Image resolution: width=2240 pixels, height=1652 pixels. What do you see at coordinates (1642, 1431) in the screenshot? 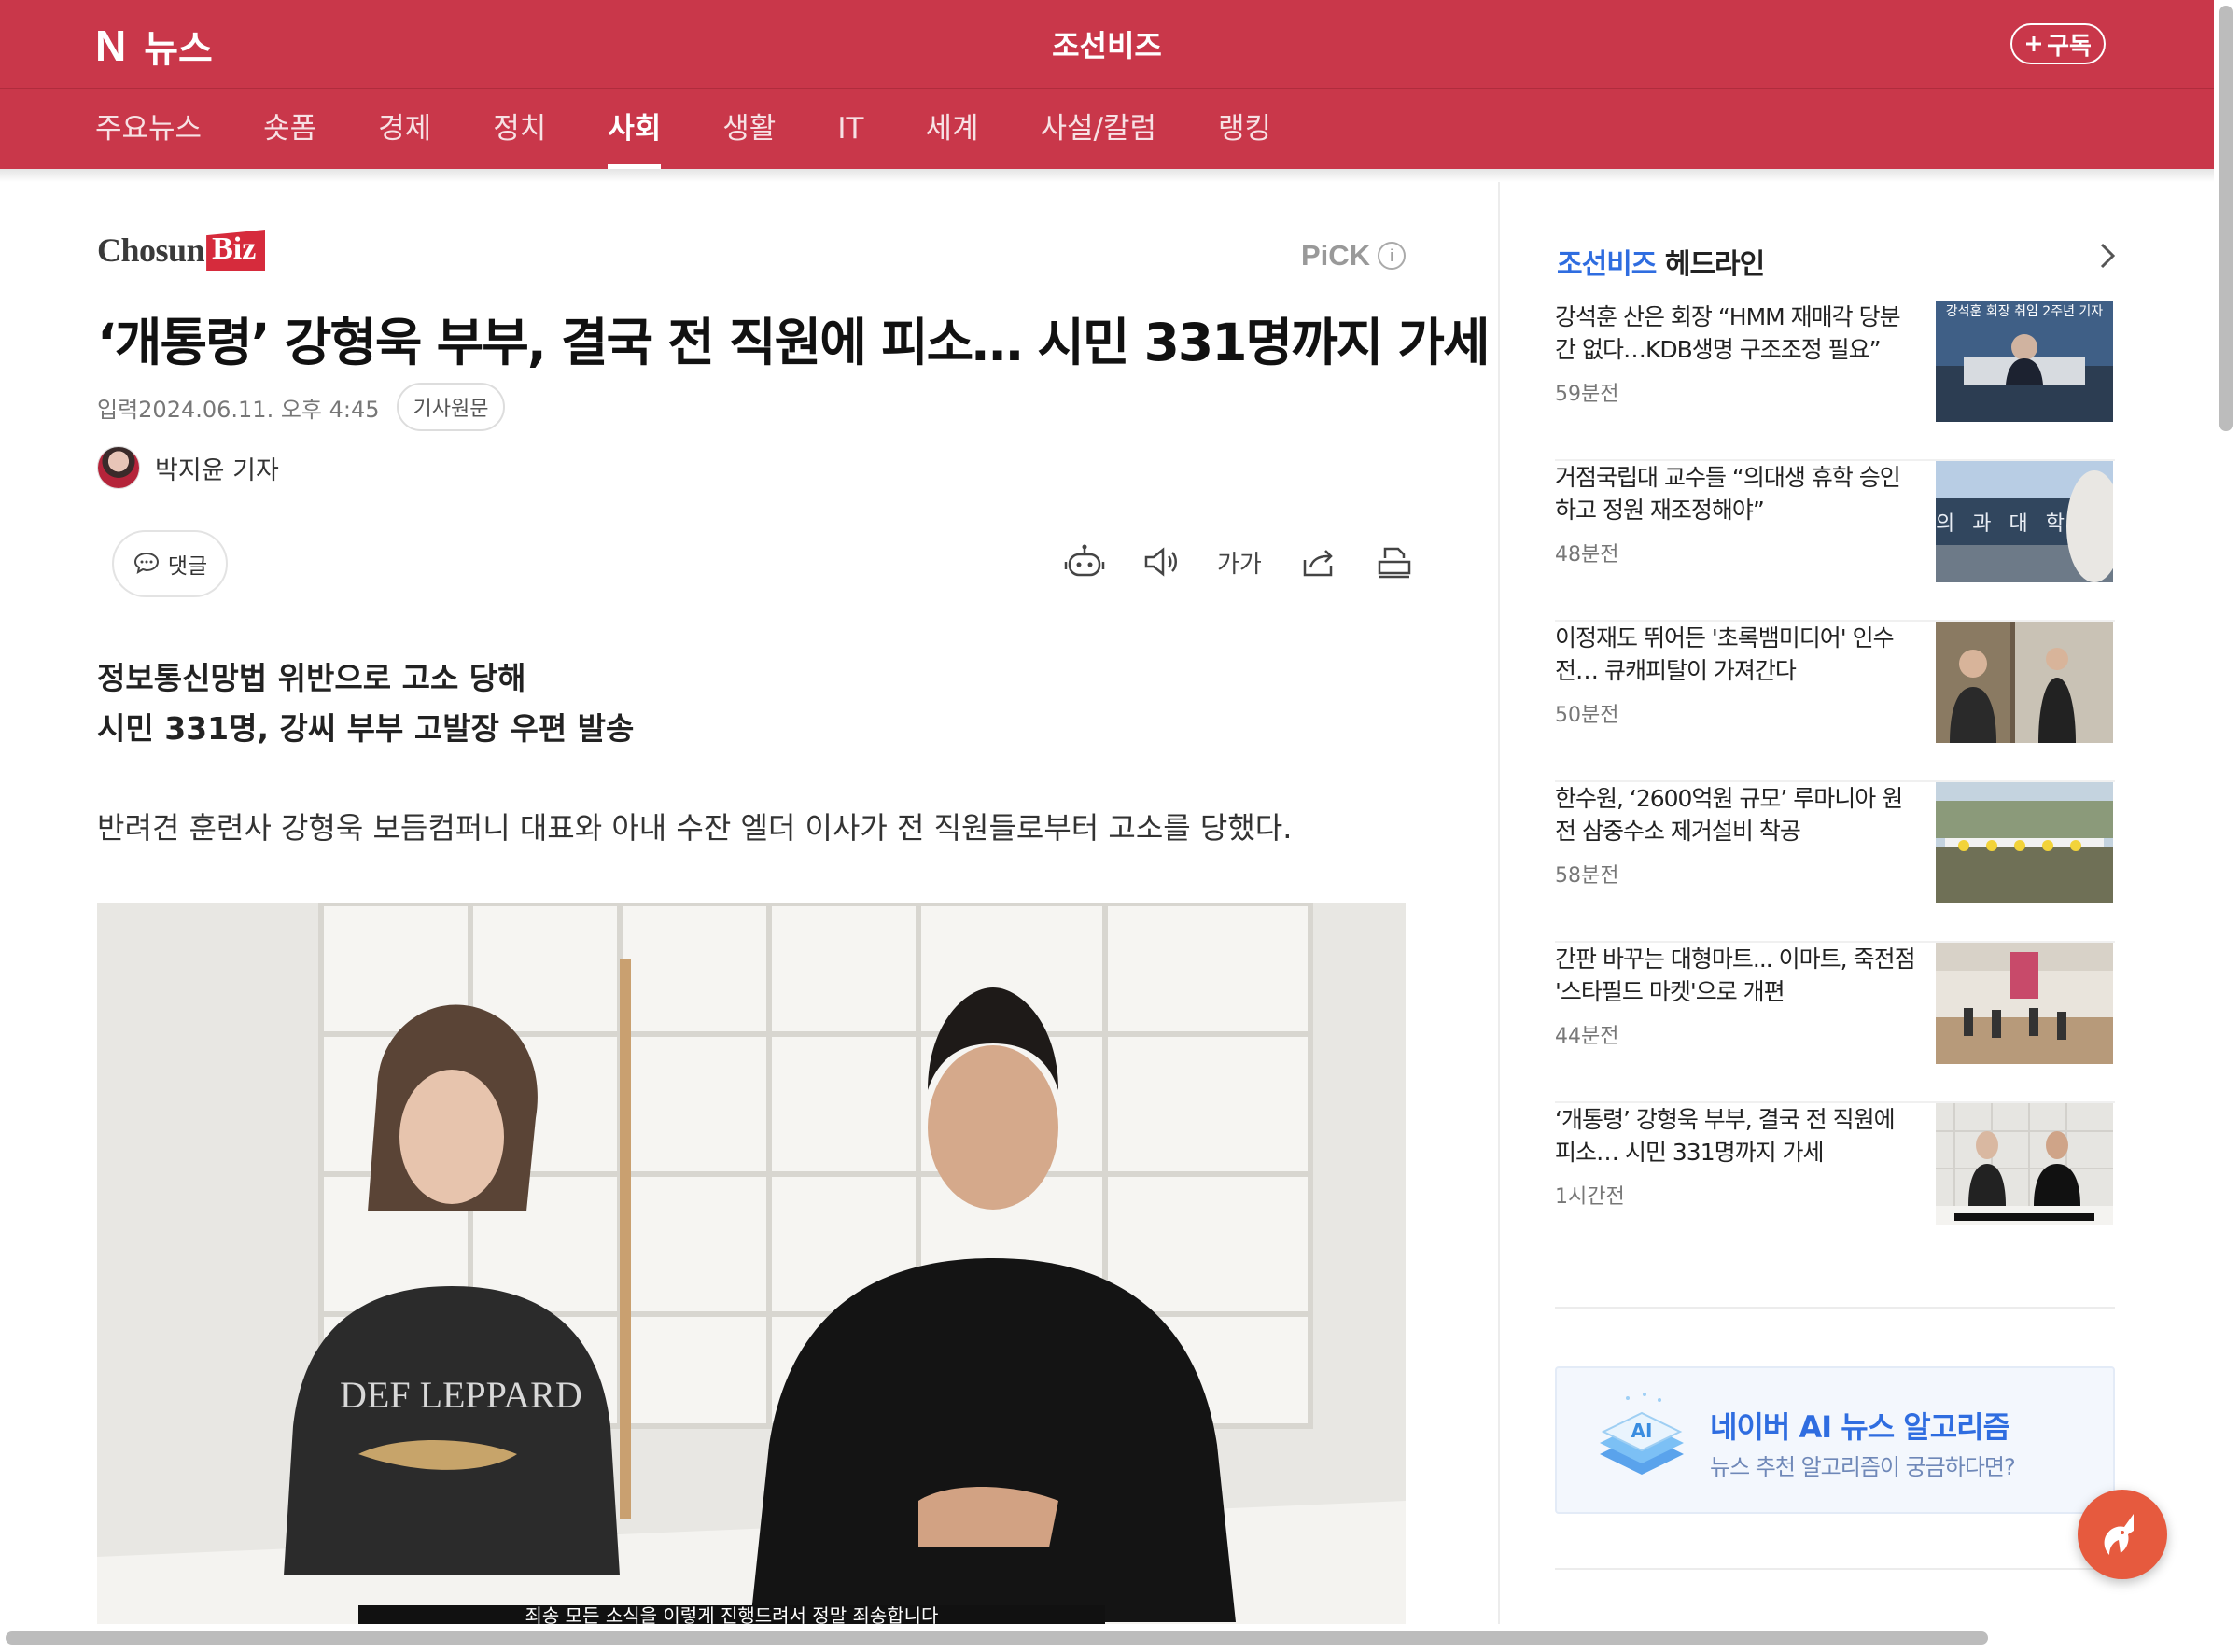
I see `ai-badge-text: AI` at bounding box center [1642, 1431].